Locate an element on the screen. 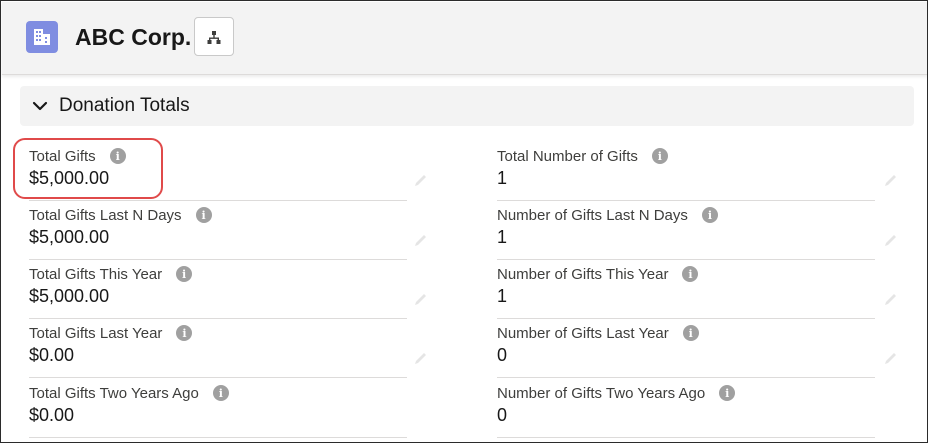 The image size is (928, 443). building-icon is located at coordinates (42, 37).